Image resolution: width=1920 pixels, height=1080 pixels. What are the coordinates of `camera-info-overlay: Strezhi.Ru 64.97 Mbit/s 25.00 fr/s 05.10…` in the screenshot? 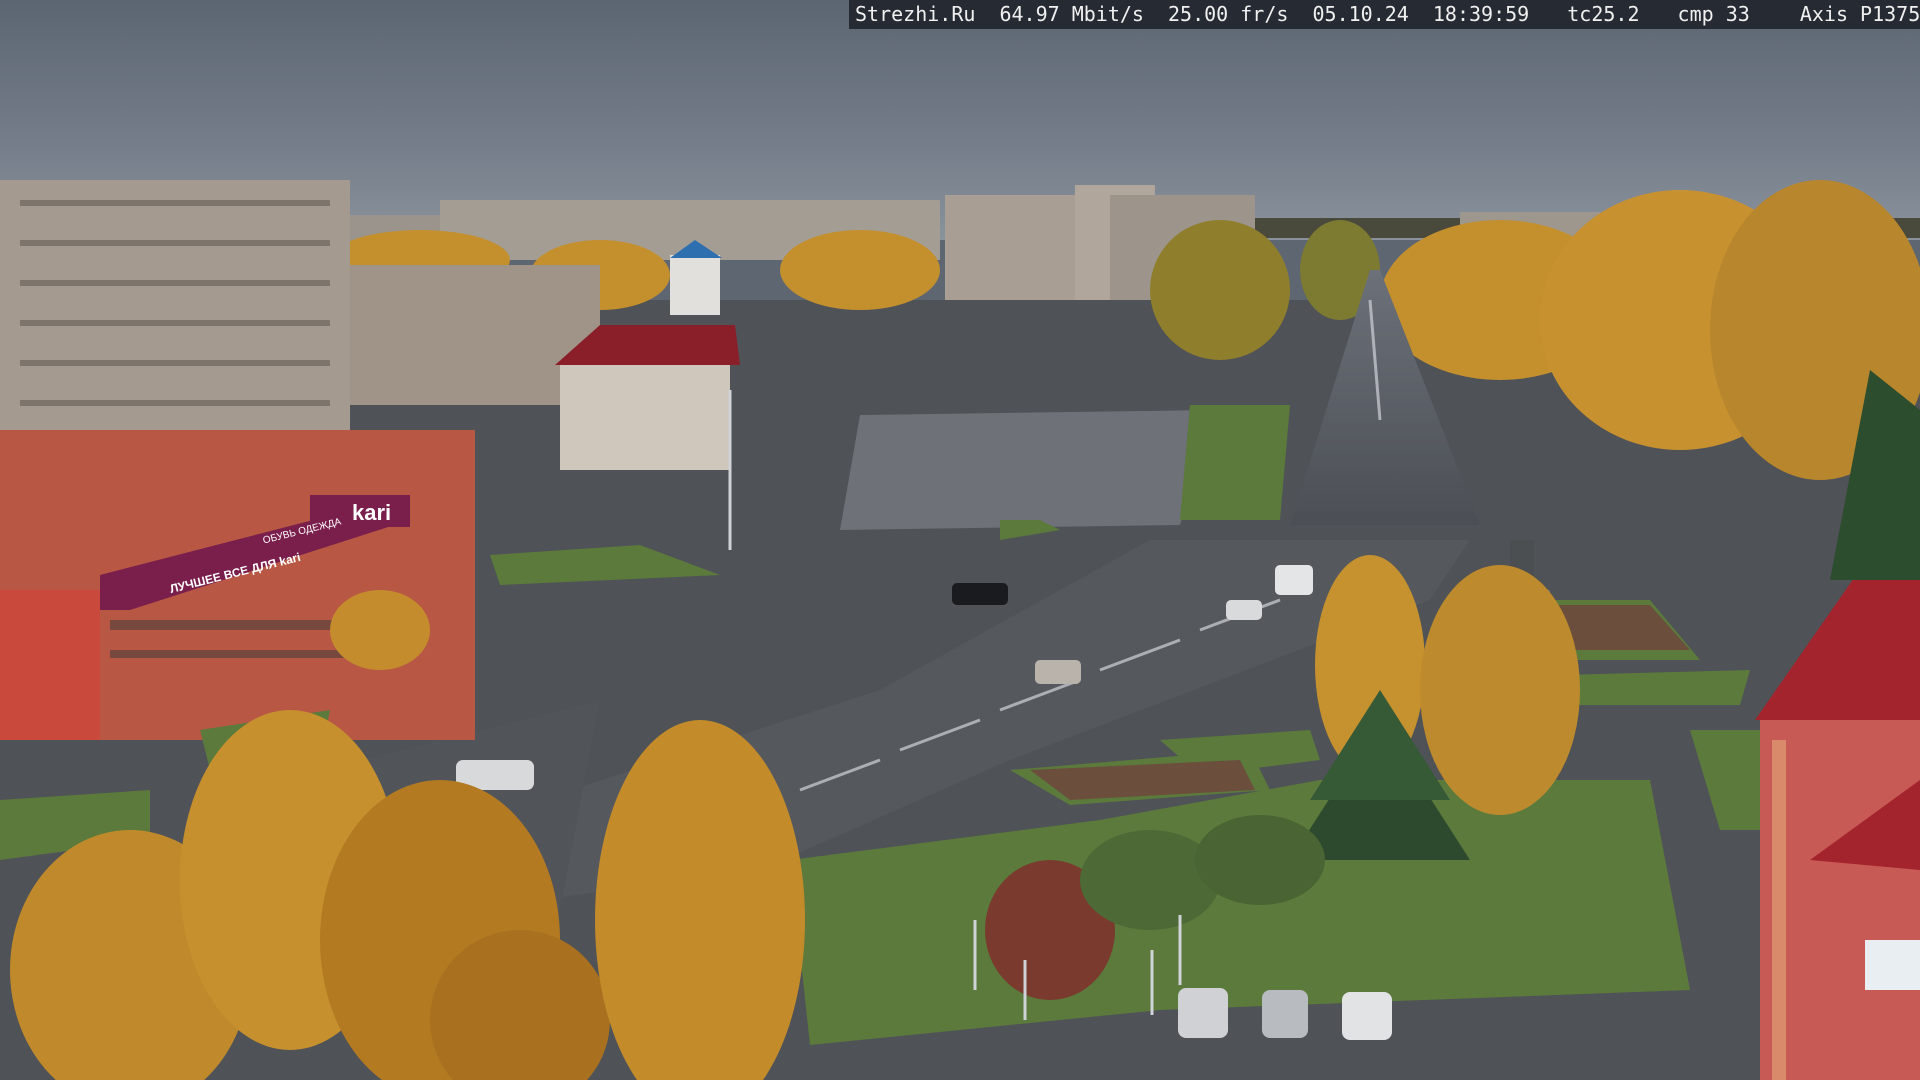 It's located at (1384, 14).